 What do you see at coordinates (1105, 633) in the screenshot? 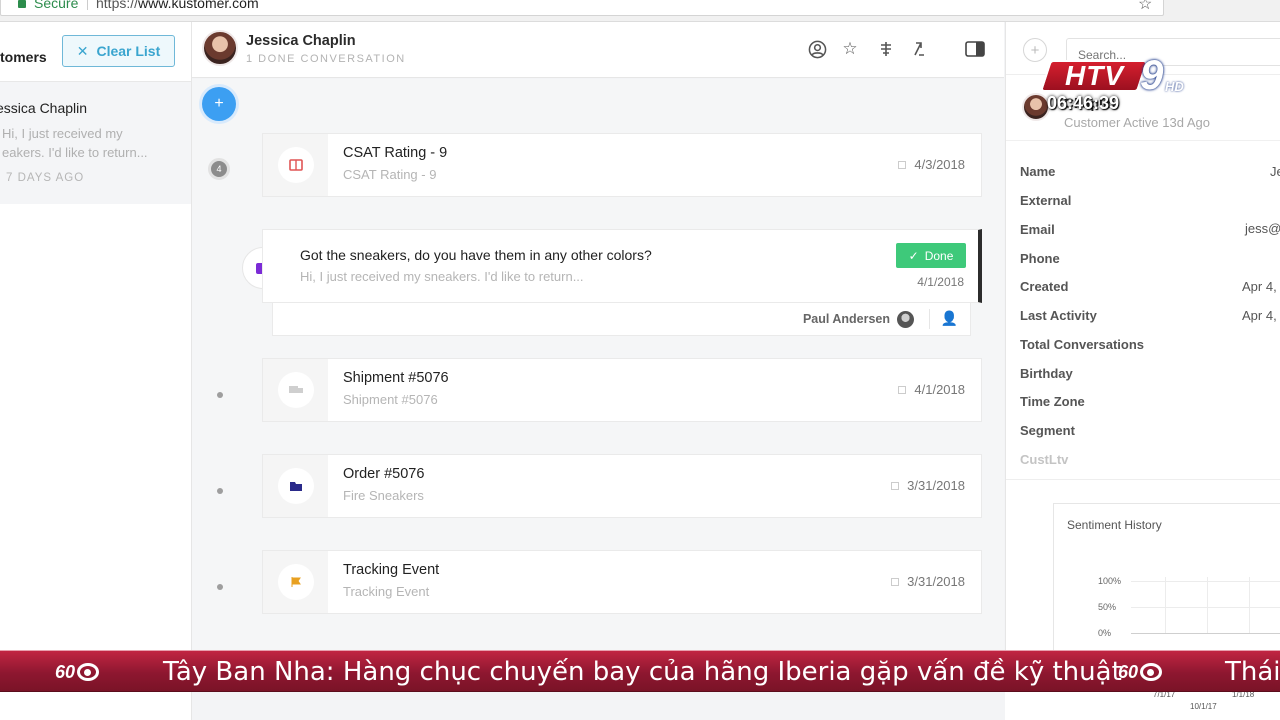
I see `y-tick-label: 0%` at bounding box center [1105, 633].